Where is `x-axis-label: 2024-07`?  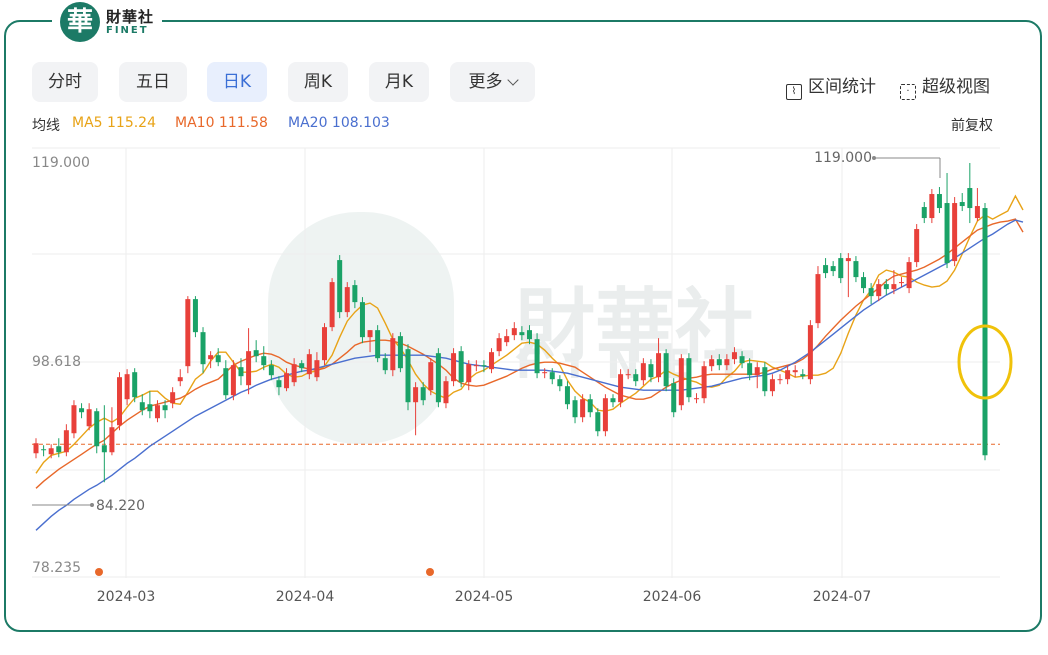
x-axis-label: 2024-07 is located at coordinates (842, 597).